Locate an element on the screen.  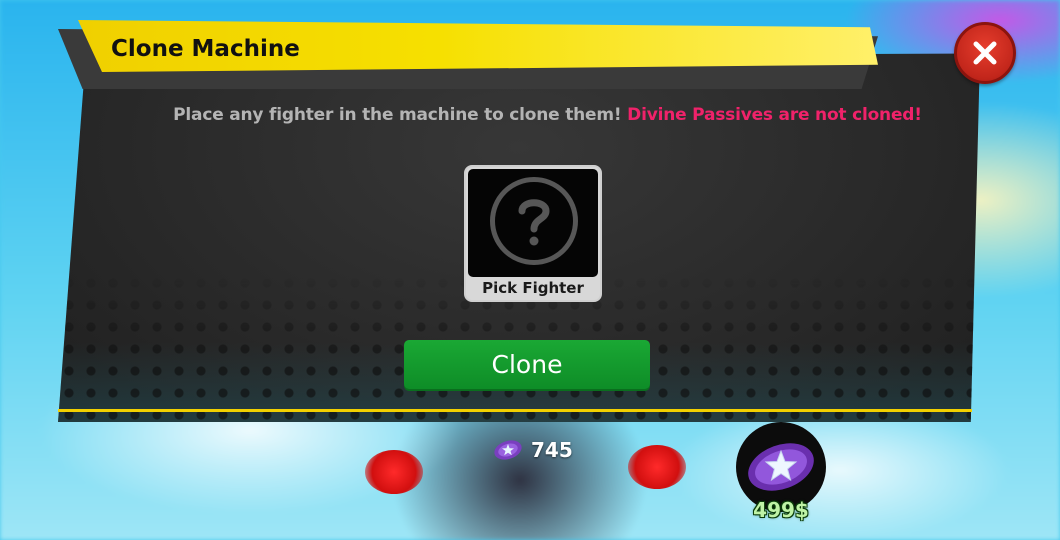
fighter-slot-frame is located at coordinates (533, 223).